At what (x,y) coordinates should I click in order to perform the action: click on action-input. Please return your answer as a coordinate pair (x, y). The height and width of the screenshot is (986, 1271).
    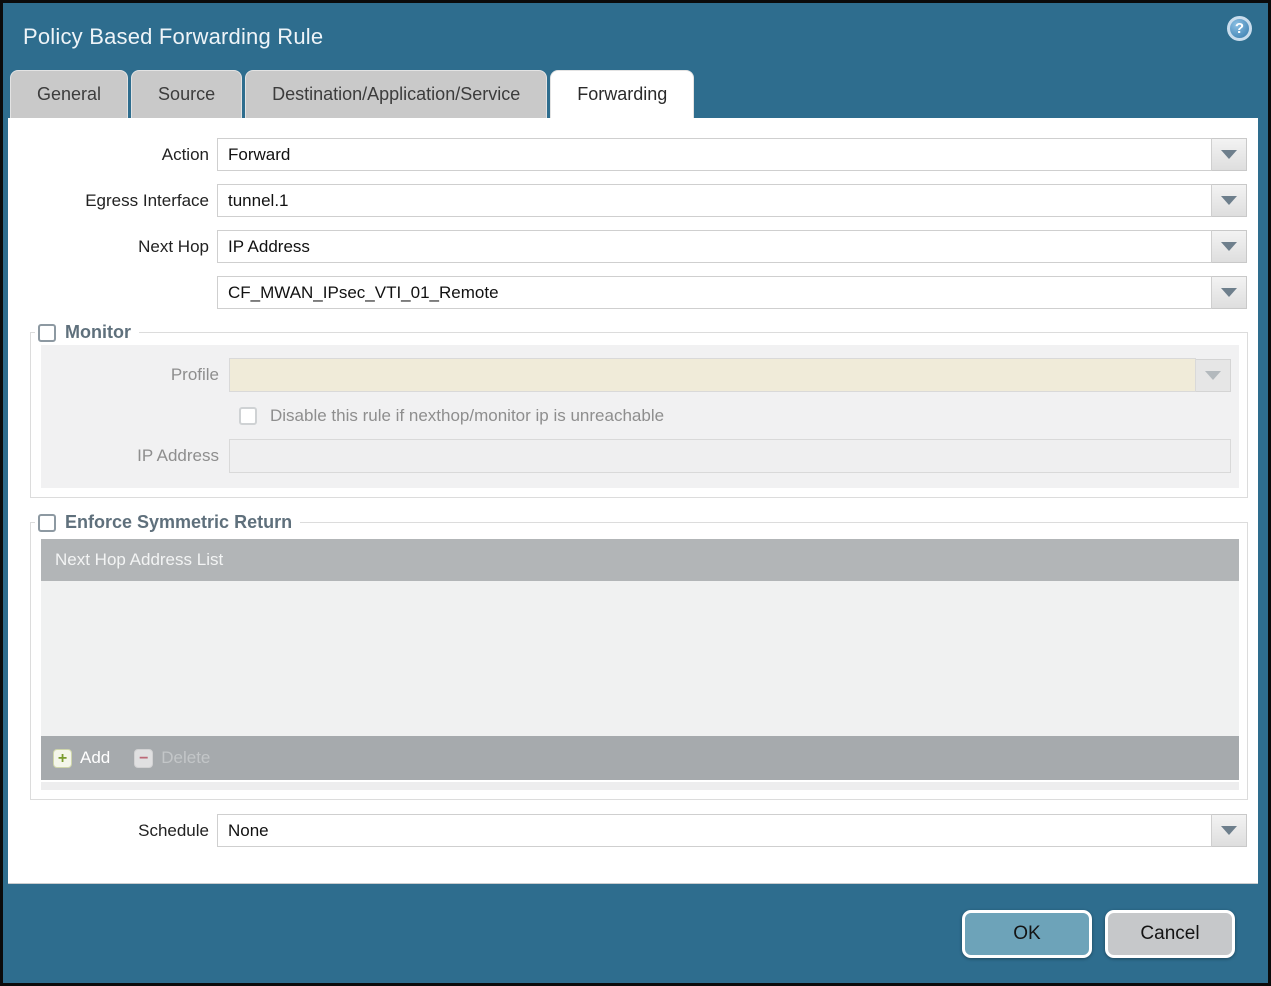
    Looking at the image, I should click on (714, 154).